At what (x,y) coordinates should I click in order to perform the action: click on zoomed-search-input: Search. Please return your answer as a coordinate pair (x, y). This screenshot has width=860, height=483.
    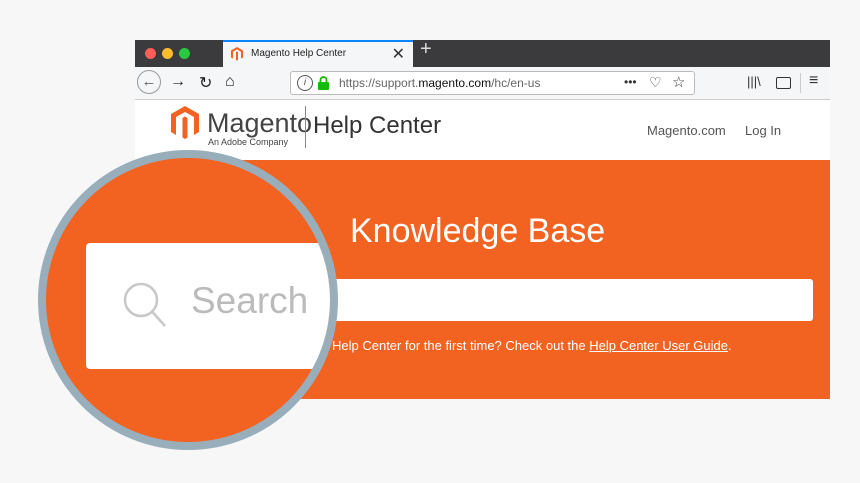
    Looking at the image, I should click on (208, 306).